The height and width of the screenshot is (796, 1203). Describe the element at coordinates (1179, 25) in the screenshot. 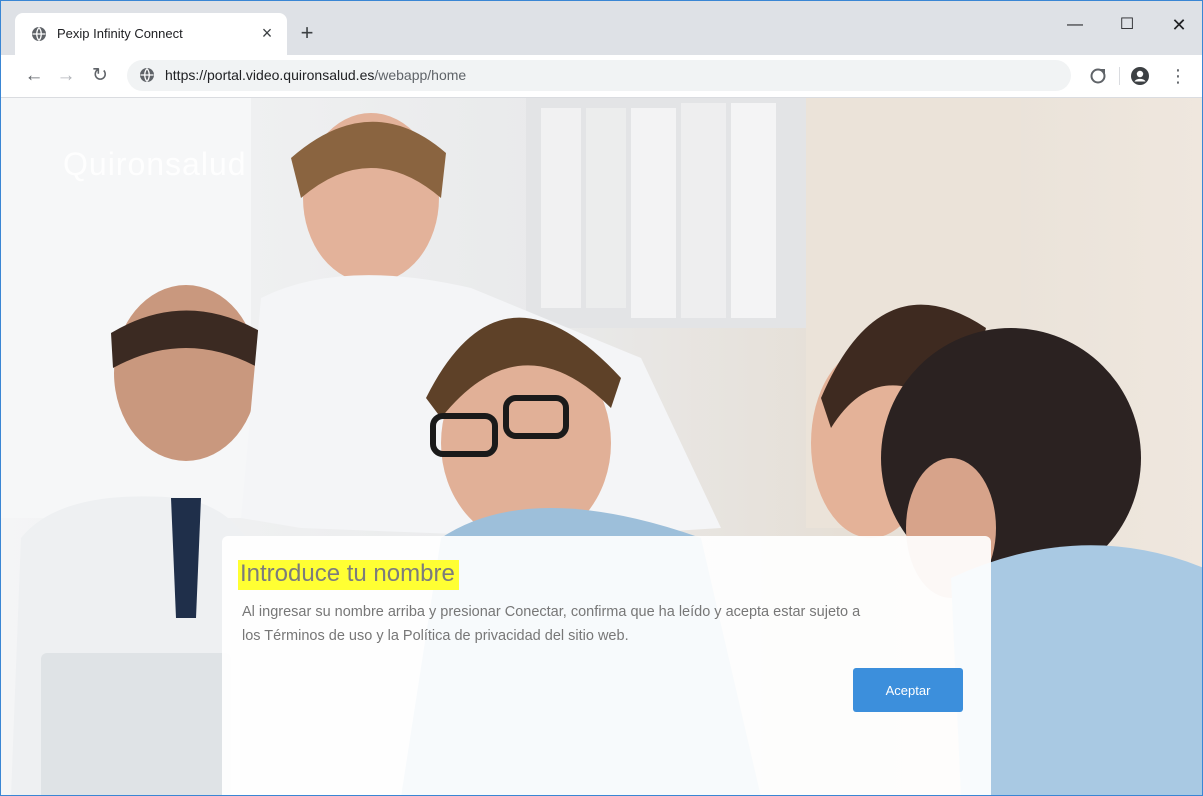

I see `window-close-icon: ✕` at that location.